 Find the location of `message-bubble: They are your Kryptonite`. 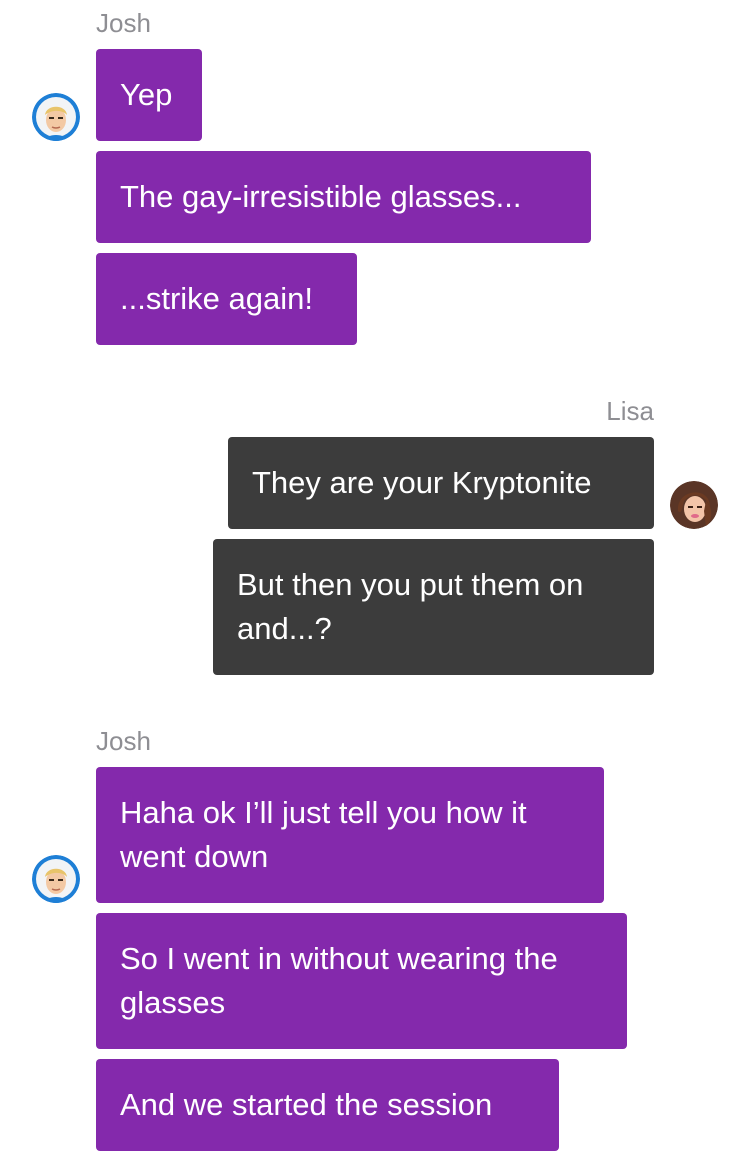

message-bubble: They are your Kryptonite is located at coordinates (441, 483).